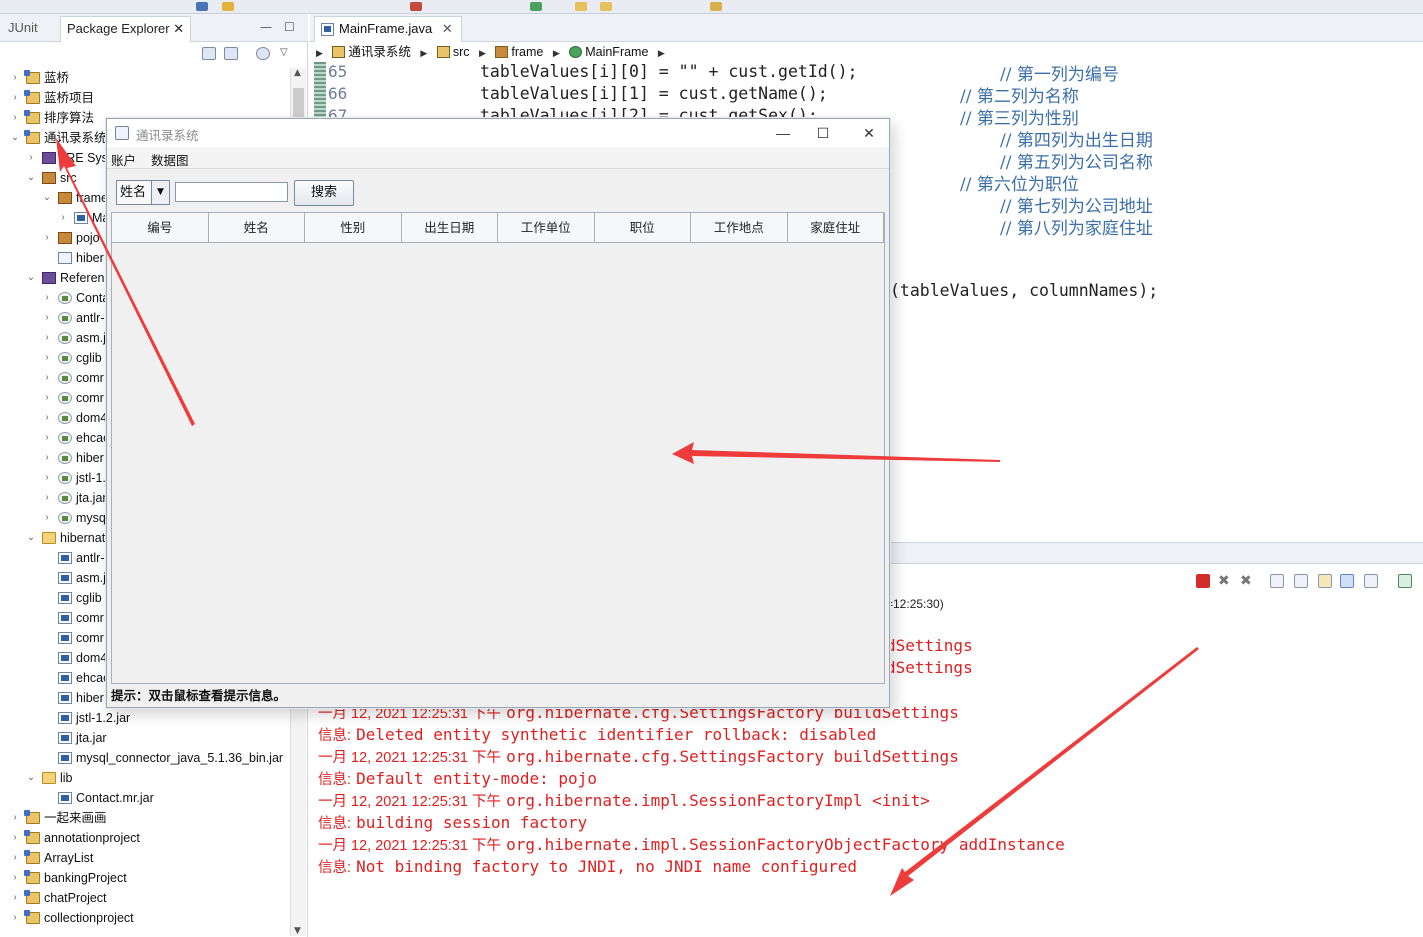 The image size is (1423, 937). What do you see at coordinates (915, 604) in the screenshot?
I see `console-process-label: =12:25:30)` at bounding box center [915, 604].